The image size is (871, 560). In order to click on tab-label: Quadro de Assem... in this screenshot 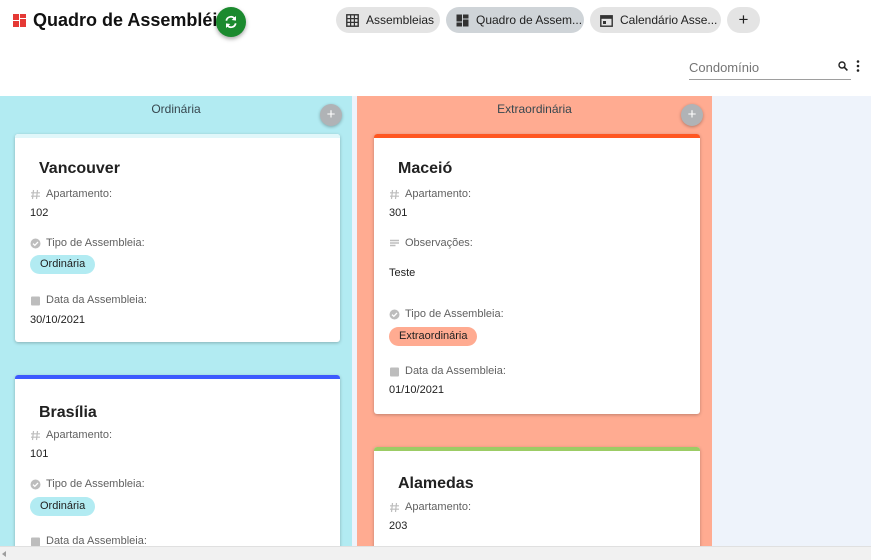, I will do `click(529, 20)`.